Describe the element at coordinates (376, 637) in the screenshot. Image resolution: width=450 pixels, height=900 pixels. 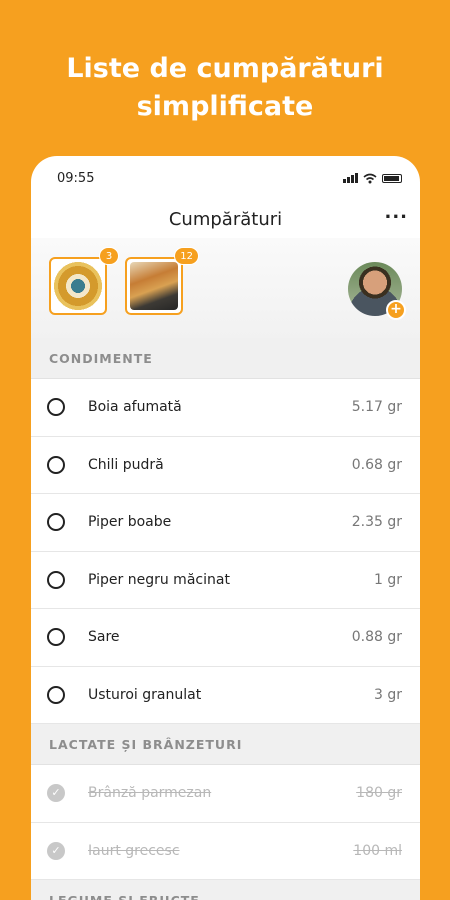
I see `item-quantity: 0.88 gr` at that location.